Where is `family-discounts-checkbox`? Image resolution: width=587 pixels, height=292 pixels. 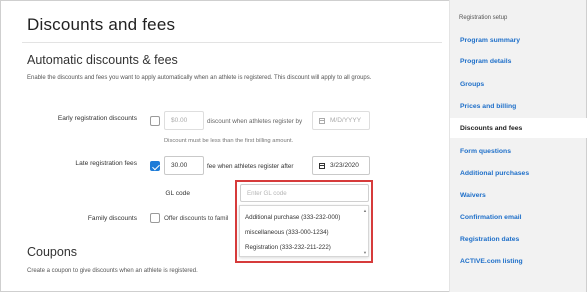
family-discounts-checkbox is located at coordinates (155, 218).